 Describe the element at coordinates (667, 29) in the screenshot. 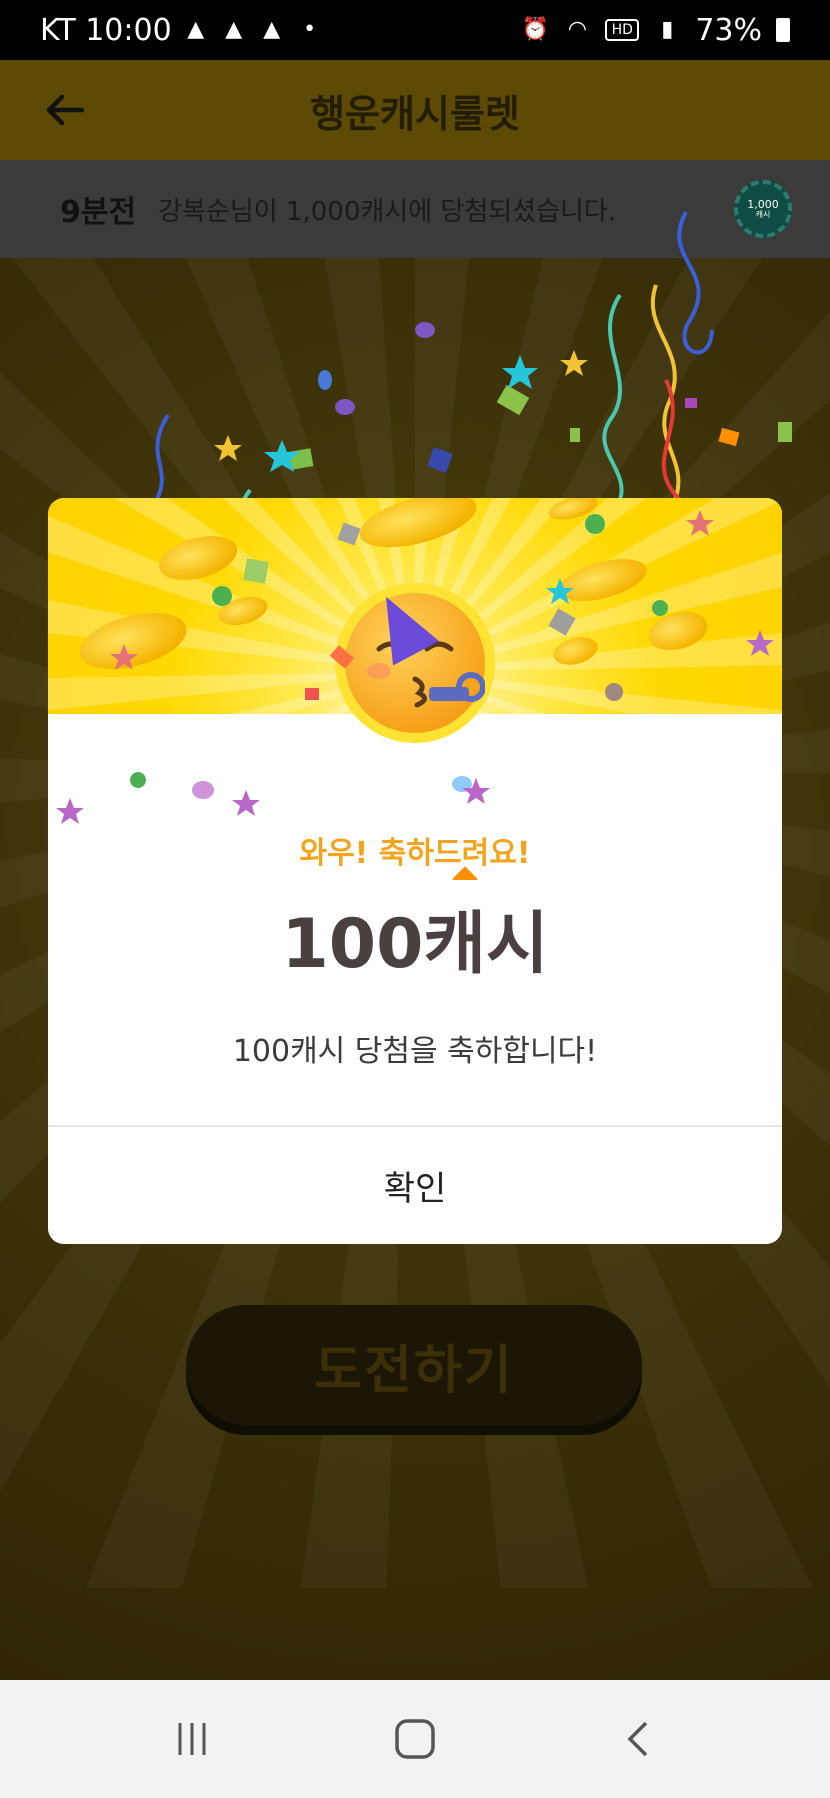

I see `signal-icon: ▮` at that location.